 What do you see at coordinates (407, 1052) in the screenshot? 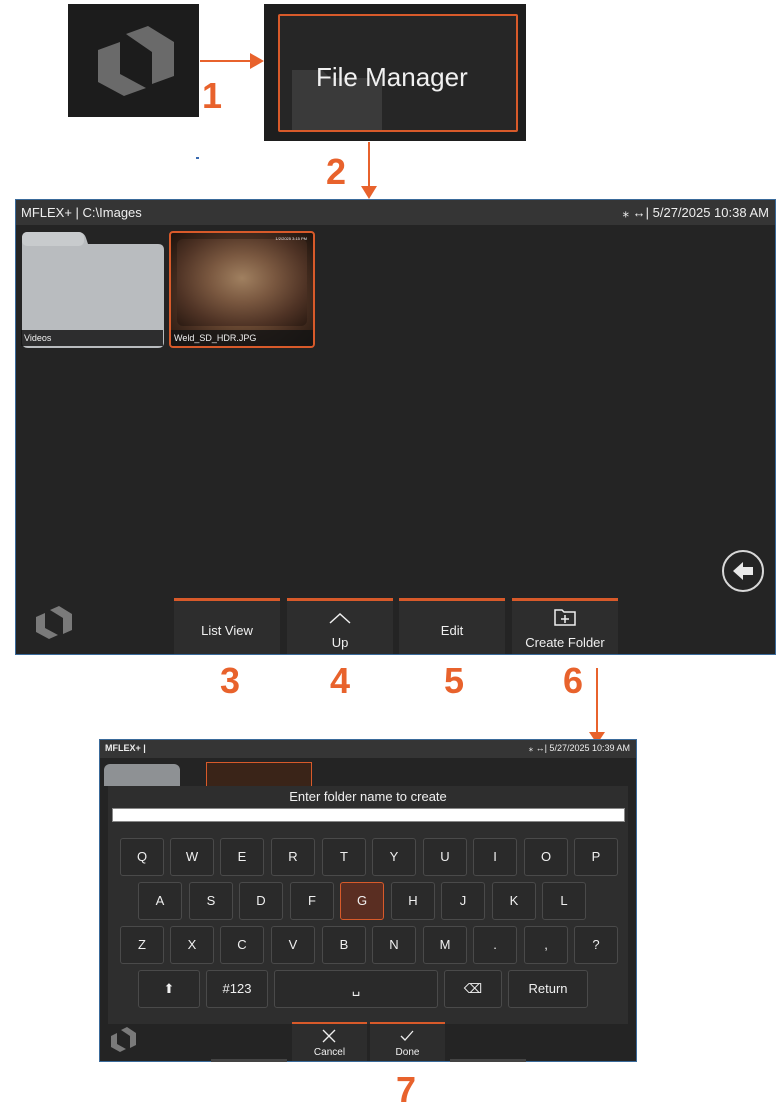
I see `done-label: Done` at bounding box center [407, 1052].